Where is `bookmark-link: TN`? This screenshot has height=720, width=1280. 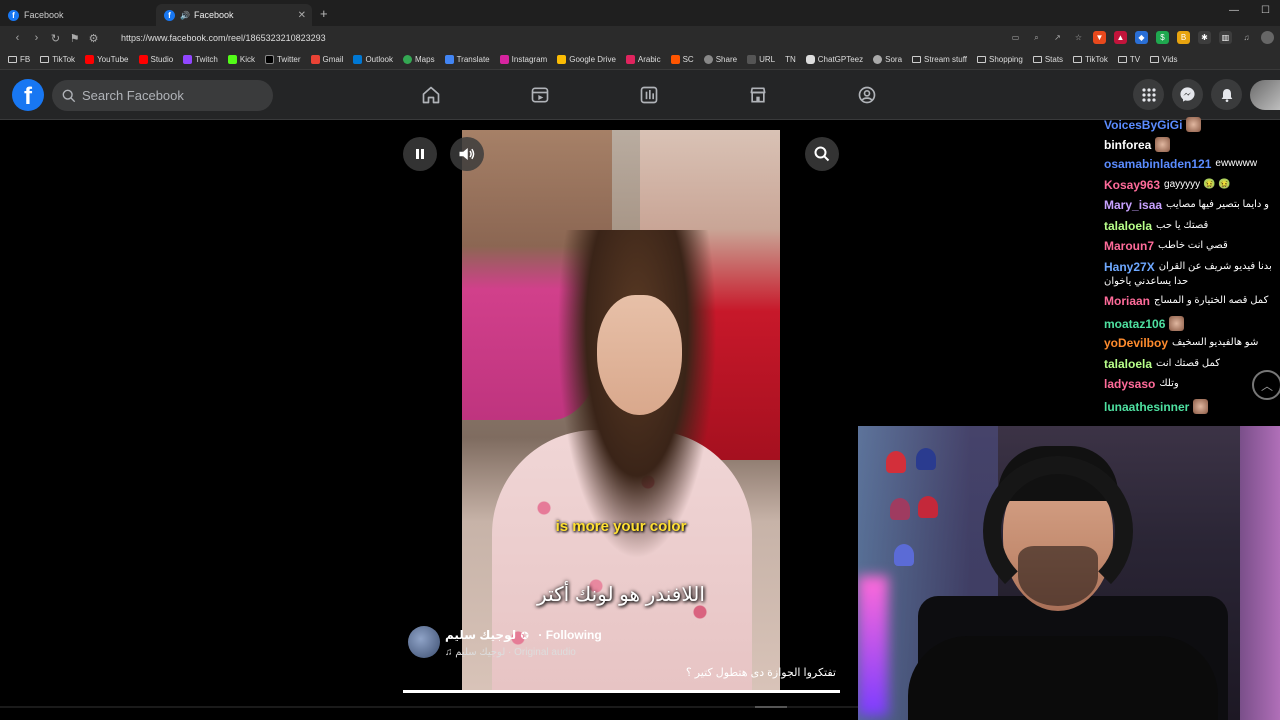 bookmark-link: TN is located at coordinates (790, 59).